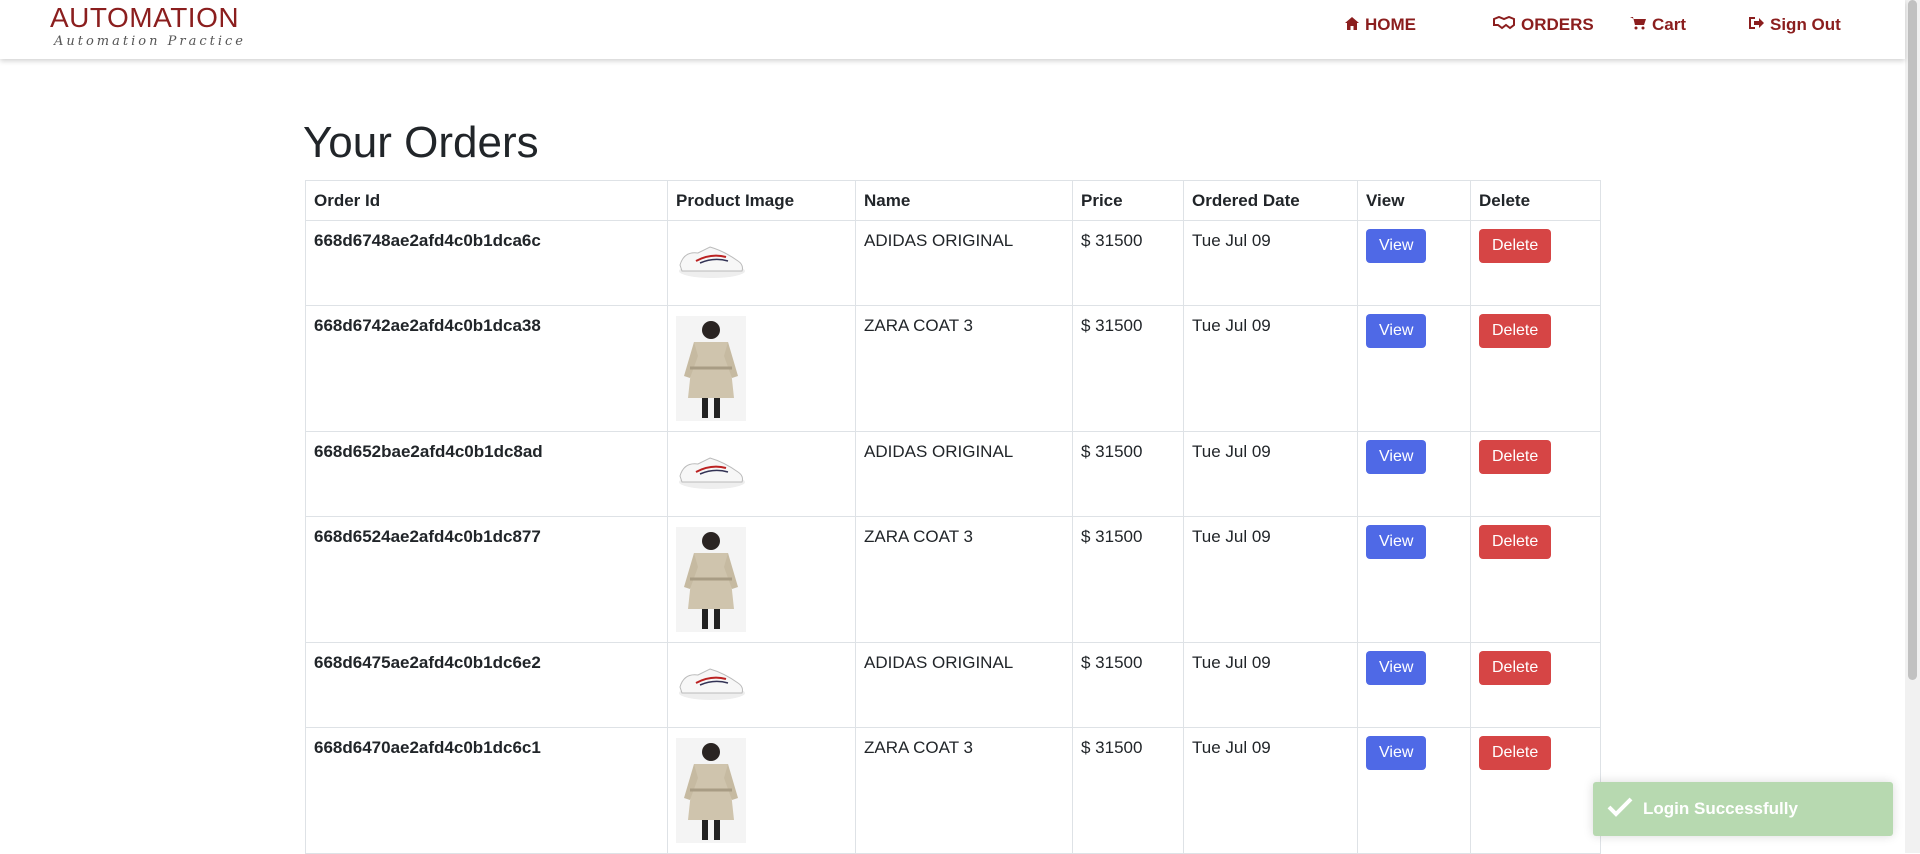 The image size is (1920, 854). I want to click on nav-cart-label: Cart, so click(1669, 24).